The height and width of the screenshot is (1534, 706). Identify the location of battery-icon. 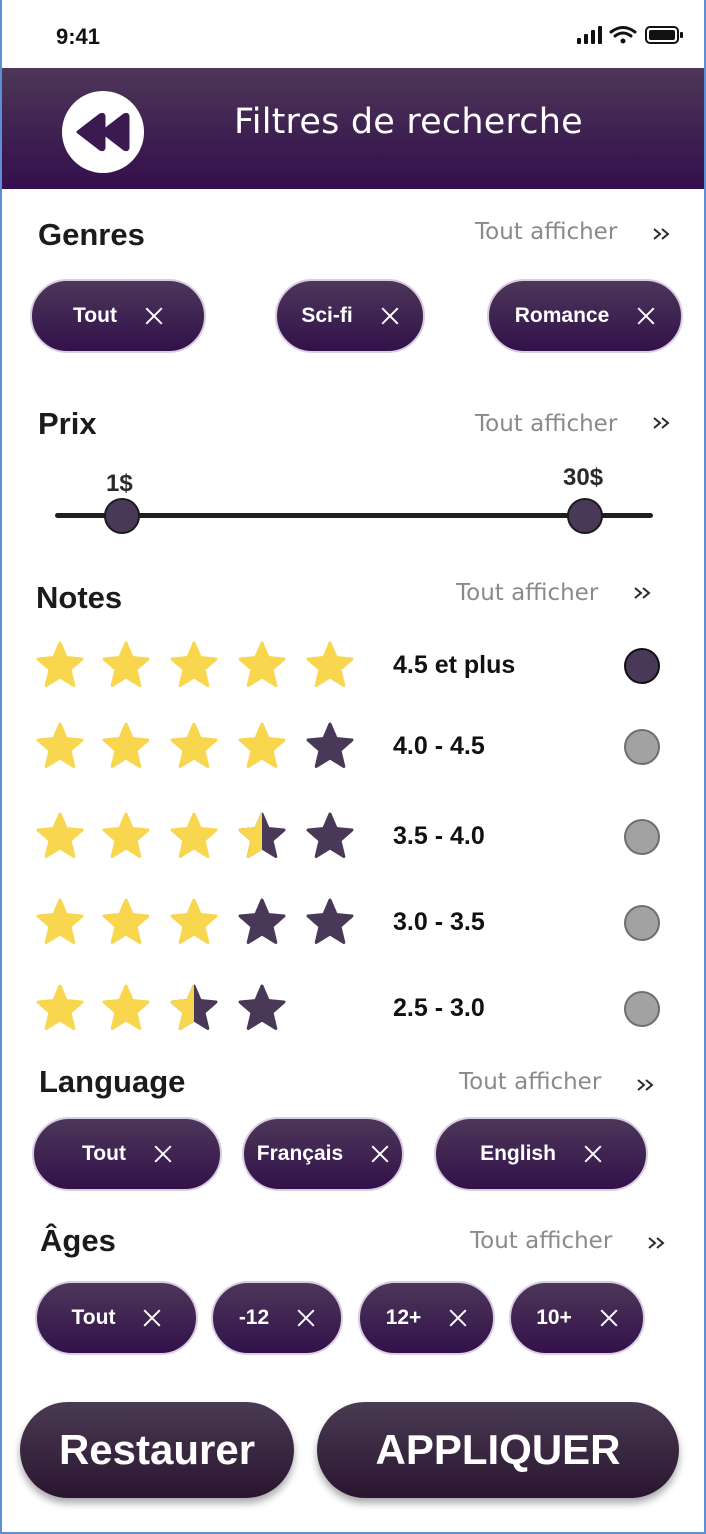
(664, 35).